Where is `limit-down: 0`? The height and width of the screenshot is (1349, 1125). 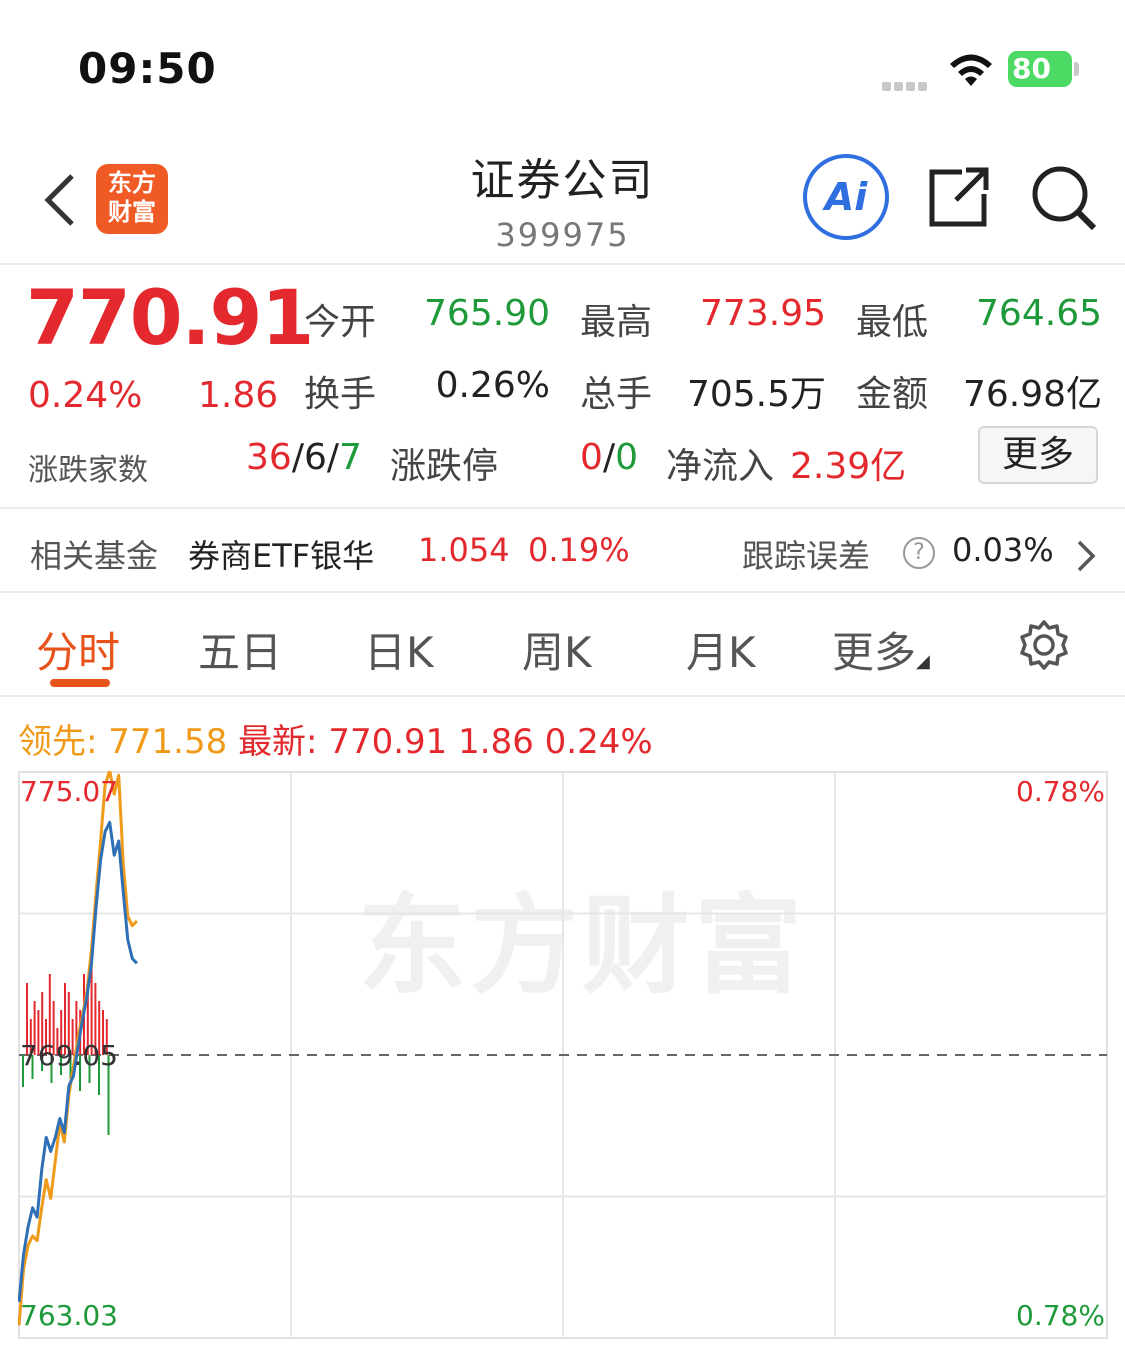 limit-down: 0 is located at coordinates (626, 457).